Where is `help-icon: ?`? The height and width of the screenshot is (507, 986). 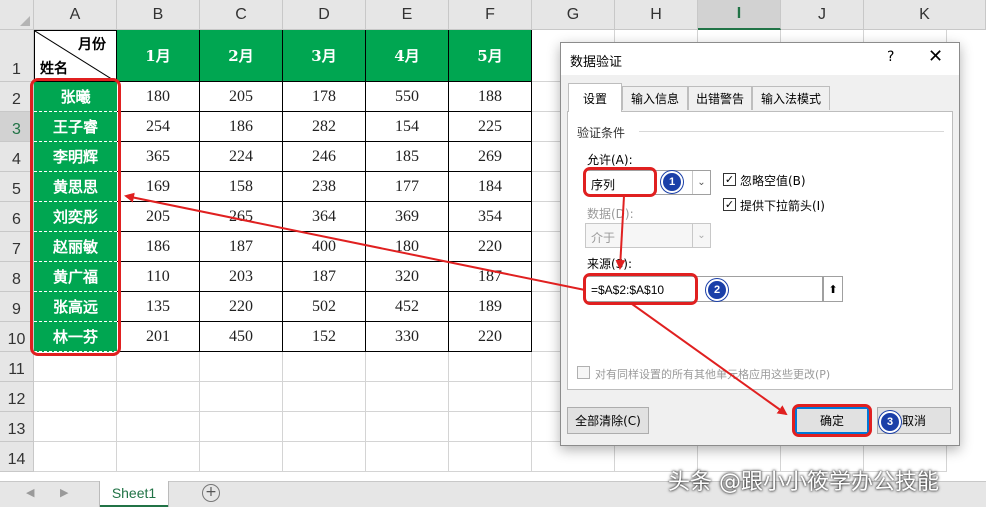
help-icon: ? is located at coordinates (890, 57).